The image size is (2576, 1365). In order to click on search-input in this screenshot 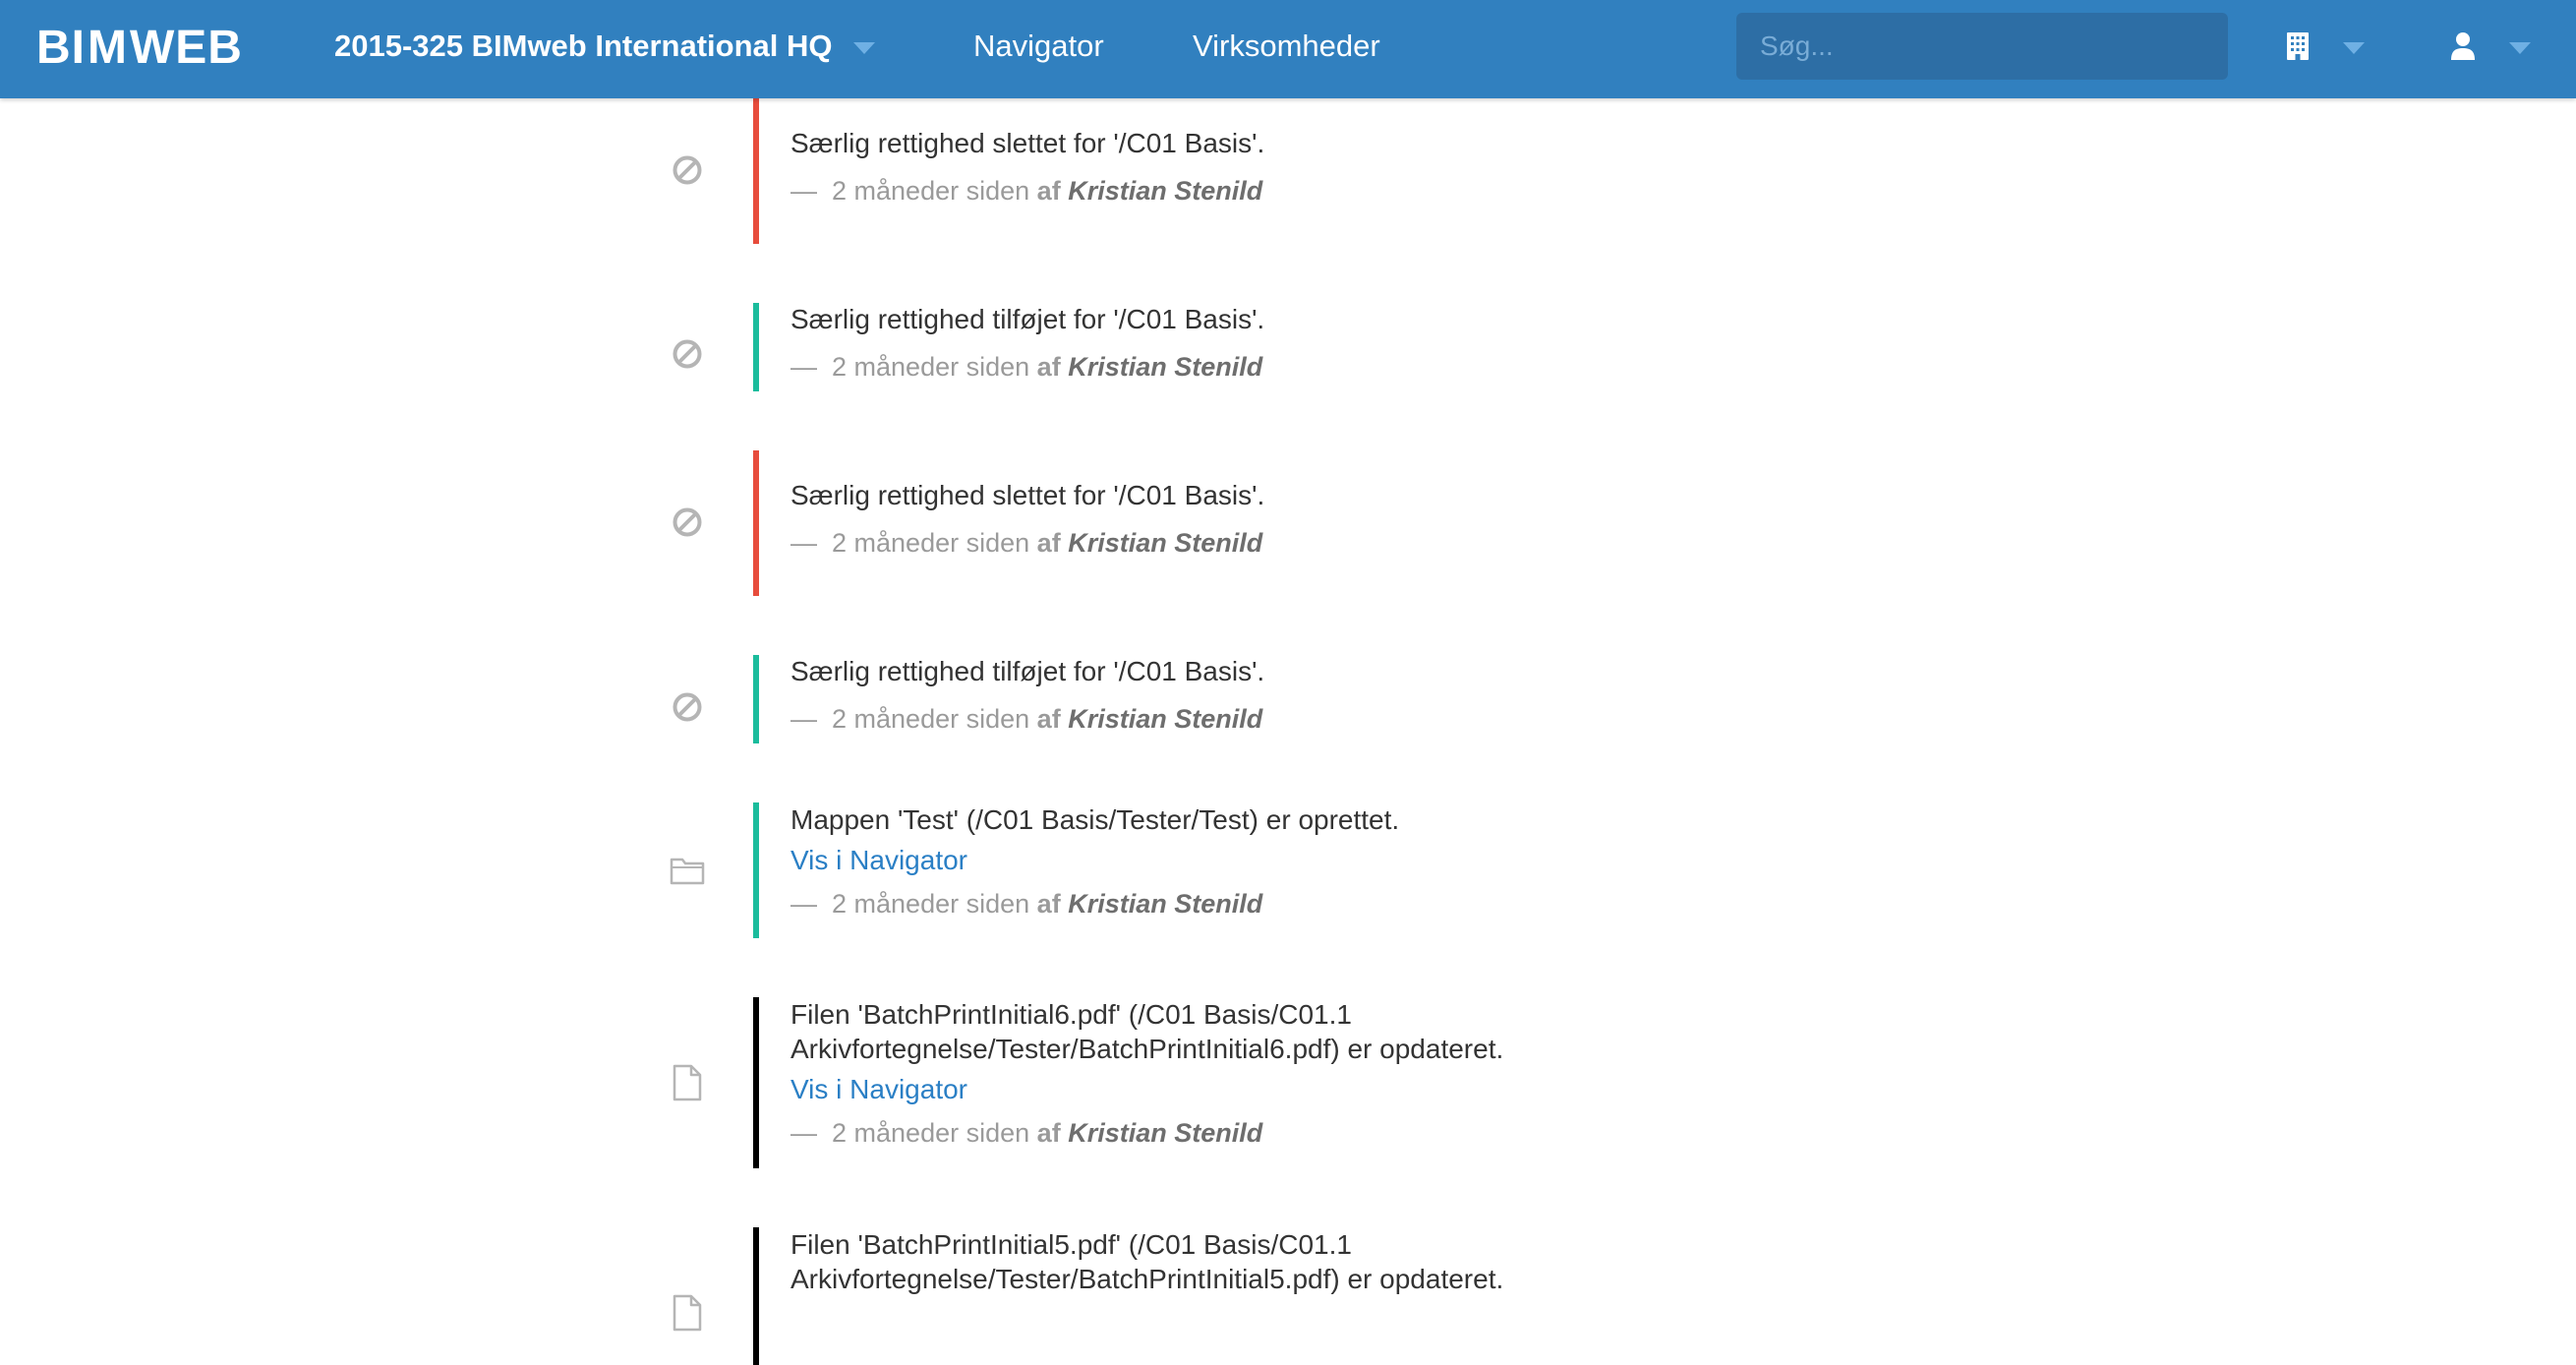, I will do `click(1982, 46)`.